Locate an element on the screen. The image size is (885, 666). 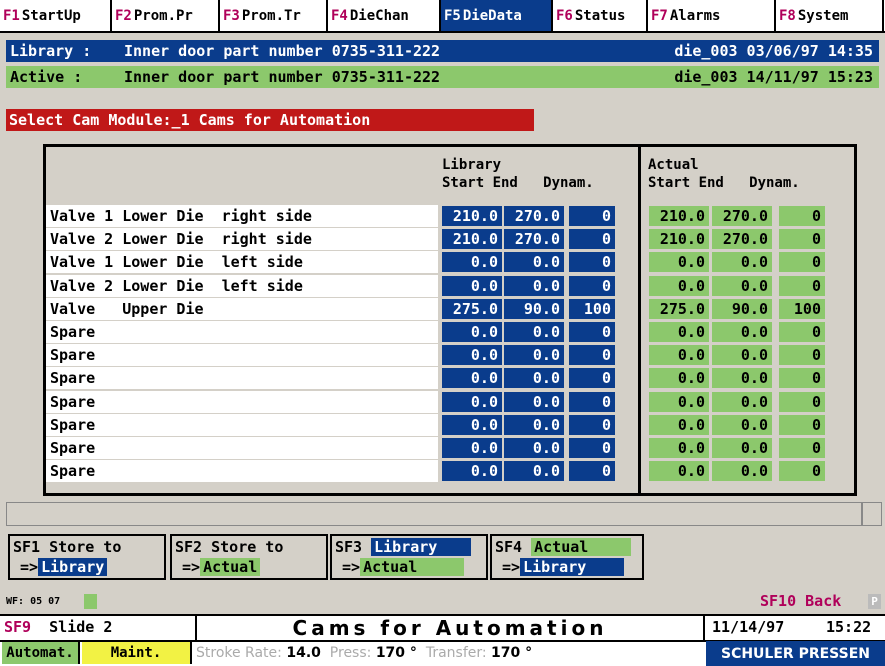
actual-cell: 210.0 is located at coordinates (679, 239).